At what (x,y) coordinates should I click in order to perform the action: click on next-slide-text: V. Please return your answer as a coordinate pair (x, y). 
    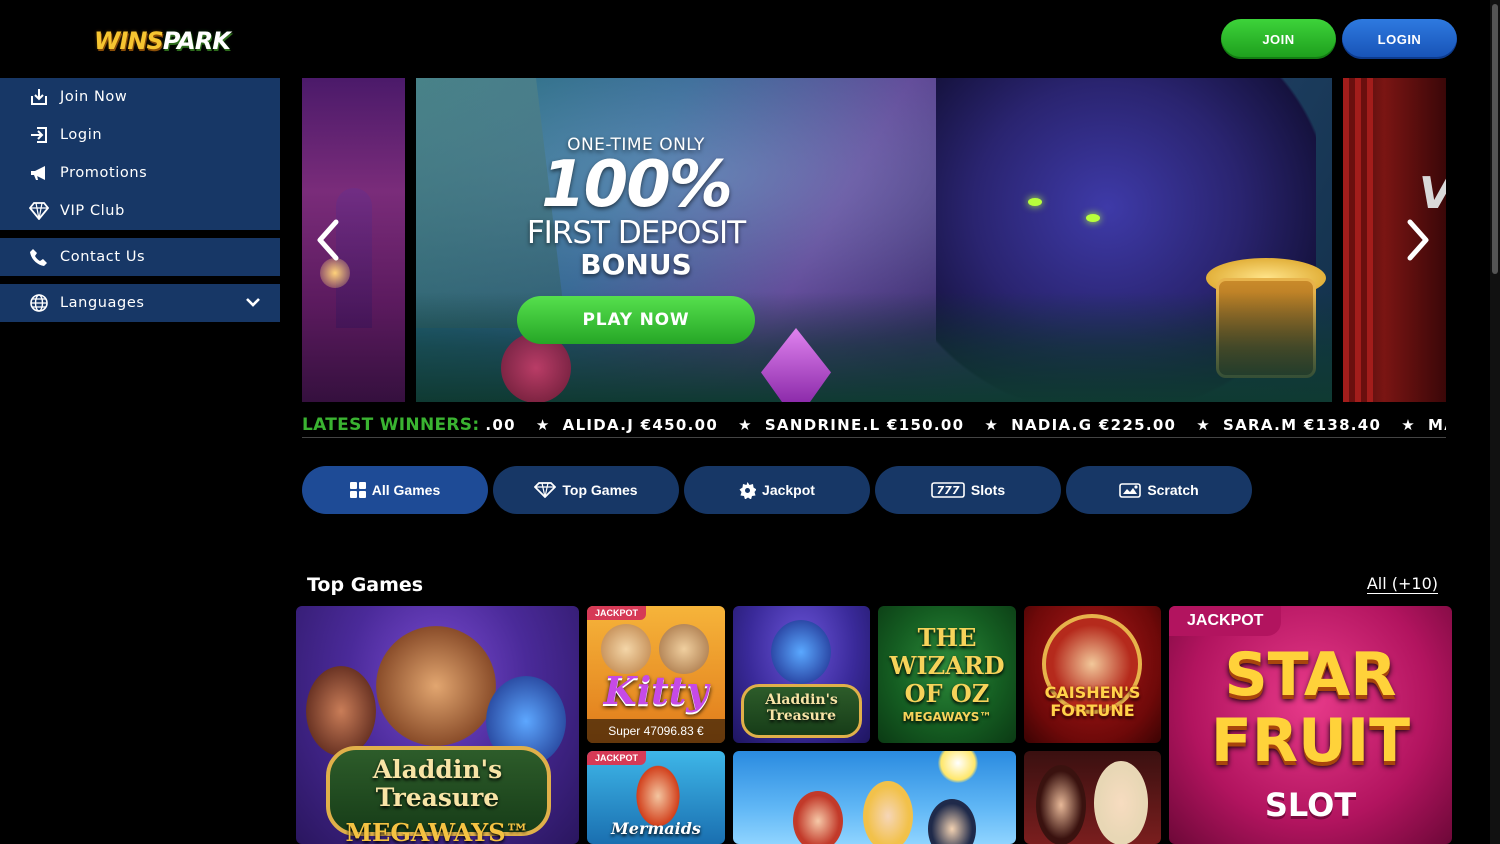
    Looking at the image, I should click on (1432, 193).